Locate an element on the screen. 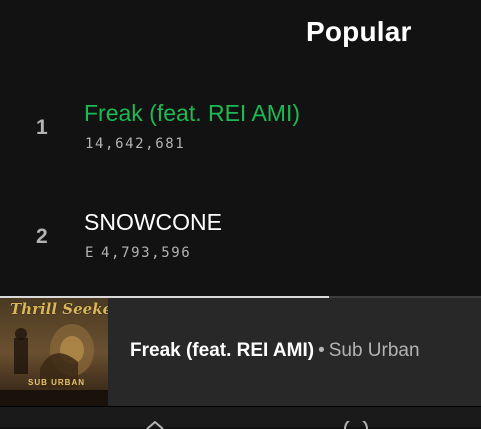  now-playing-info: Freak (feat. REI AMI) • Sub Urban is located at coordinates (275, 351).